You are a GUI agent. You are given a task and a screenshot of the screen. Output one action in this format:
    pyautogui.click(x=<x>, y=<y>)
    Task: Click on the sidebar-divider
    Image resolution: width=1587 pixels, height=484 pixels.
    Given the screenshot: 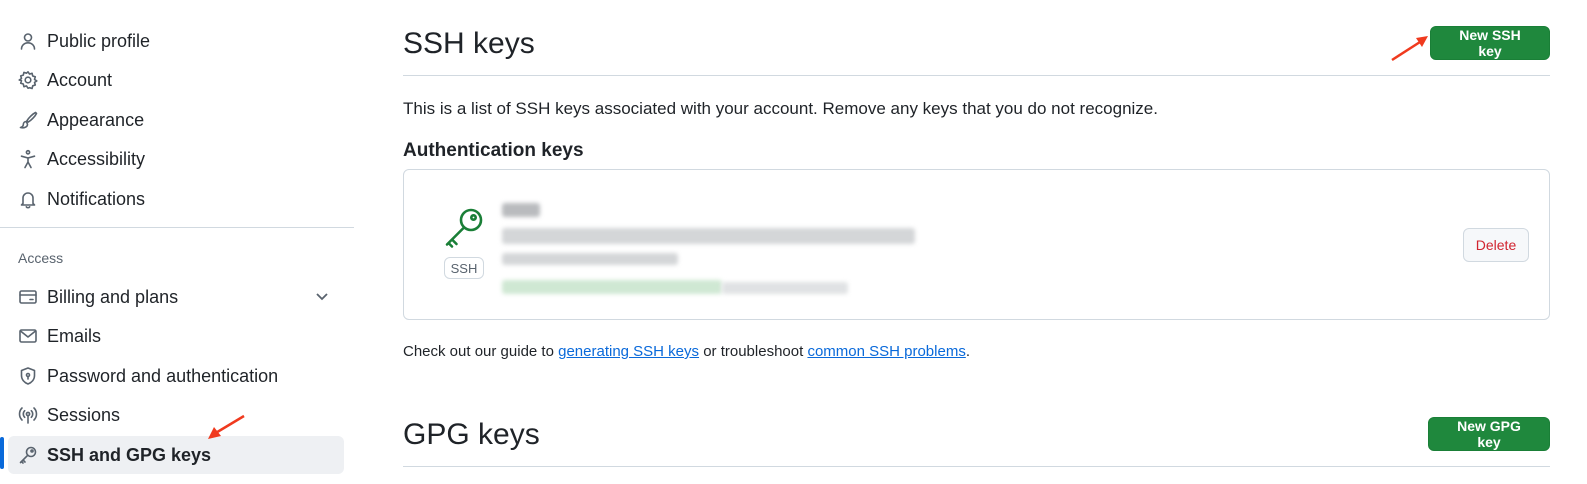 What is the action you would take?
    pyautogui.click(x=177, y=227)
    